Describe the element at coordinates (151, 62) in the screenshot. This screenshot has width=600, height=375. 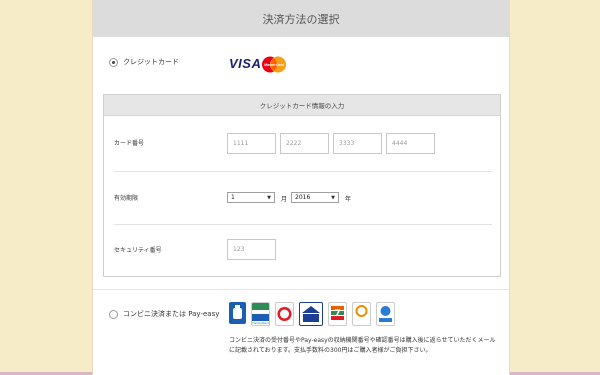
I see `credit-card-label: クレジットカード` at that location.